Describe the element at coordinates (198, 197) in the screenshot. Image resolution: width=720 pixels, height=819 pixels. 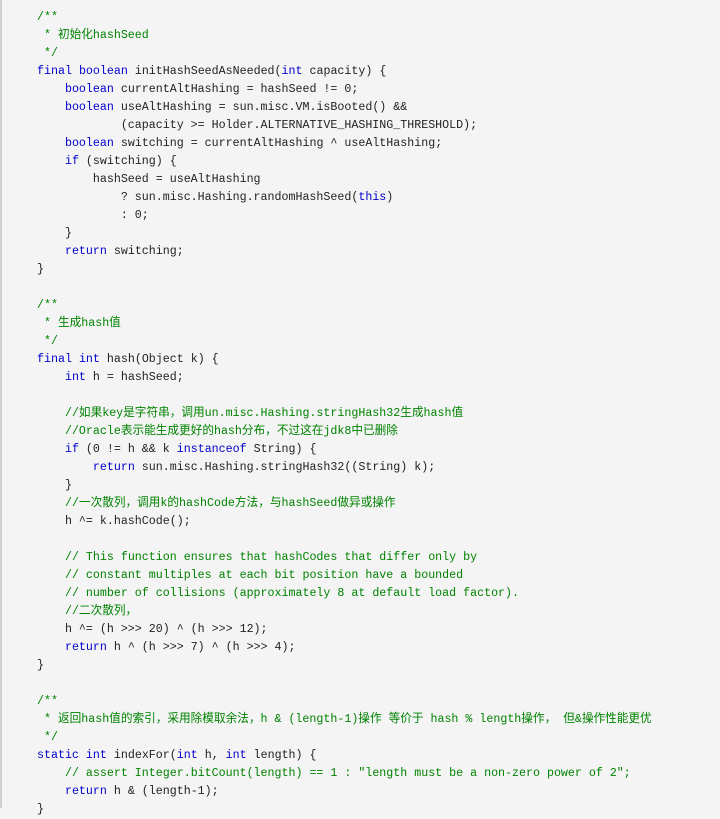
I see `code-token: ? sun.misc.Hashing.randomHashSeed(` at that location.